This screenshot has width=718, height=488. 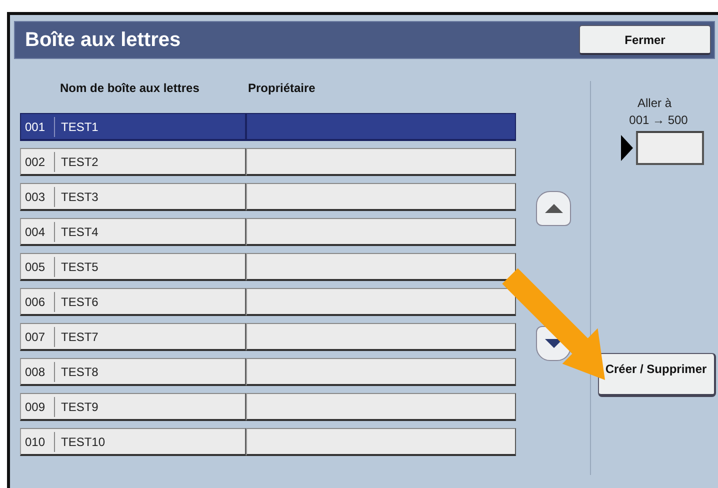 What do you see at coordinates (657, 375) in the screenshot?
I see `create-delete-button: Créer / Supprimer` at bounding box center [657, 375].